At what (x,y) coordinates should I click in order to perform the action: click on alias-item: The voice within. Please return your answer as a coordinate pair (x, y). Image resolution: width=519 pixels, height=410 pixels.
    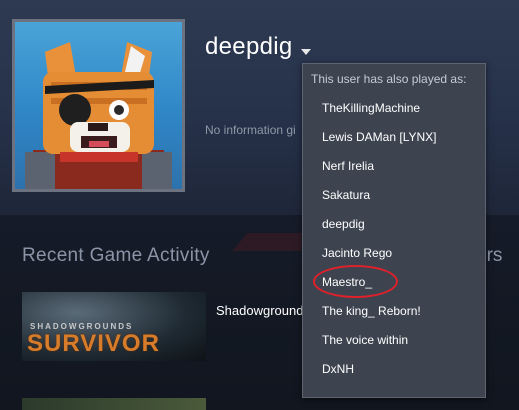
    Looking at the image, I should click on (394, 340).